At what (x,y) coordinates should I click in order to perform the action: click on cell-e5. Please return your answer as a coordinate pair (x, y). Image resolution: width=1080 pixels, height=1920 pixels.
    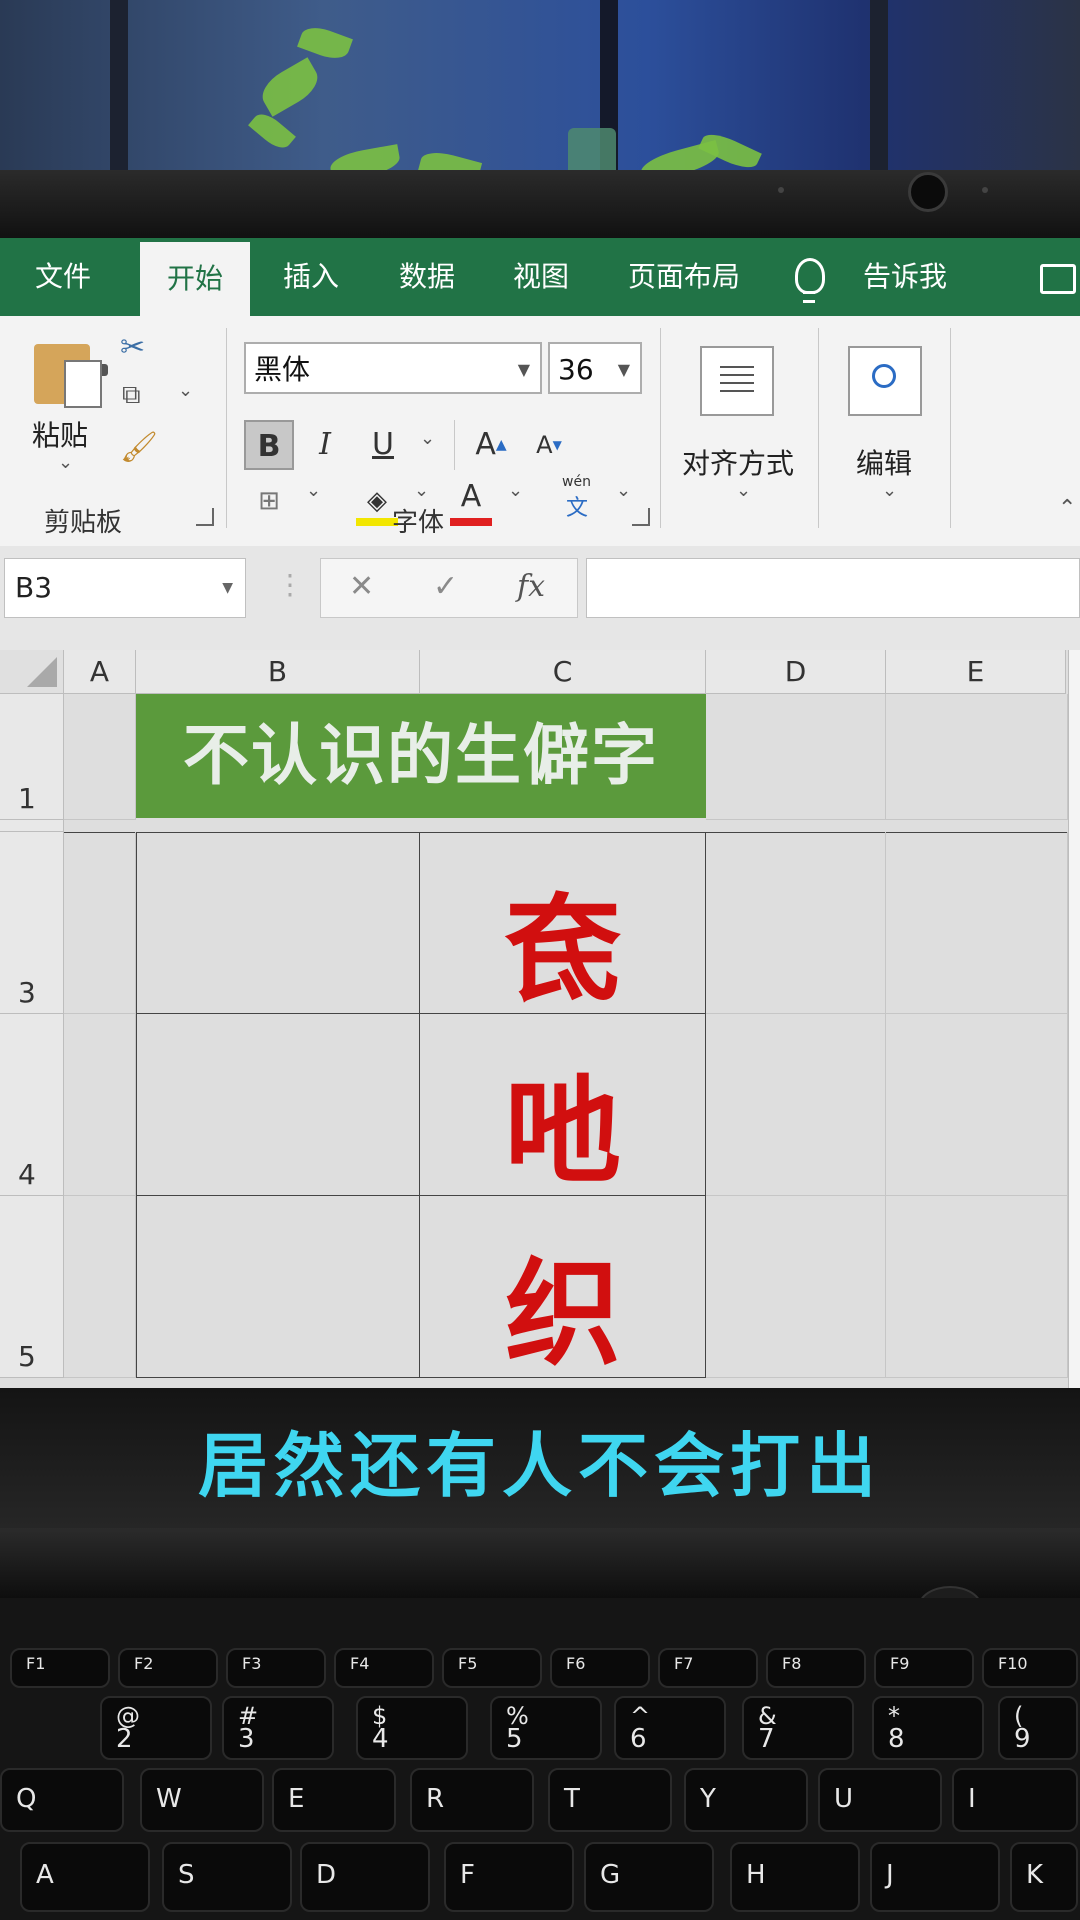
    Looking at the image, I should click on (977, 1287).